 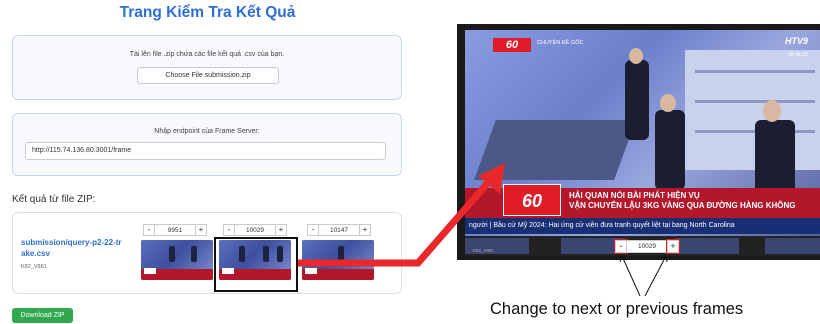 I want to click on pointer-line-left, so click(x=631, y=276).